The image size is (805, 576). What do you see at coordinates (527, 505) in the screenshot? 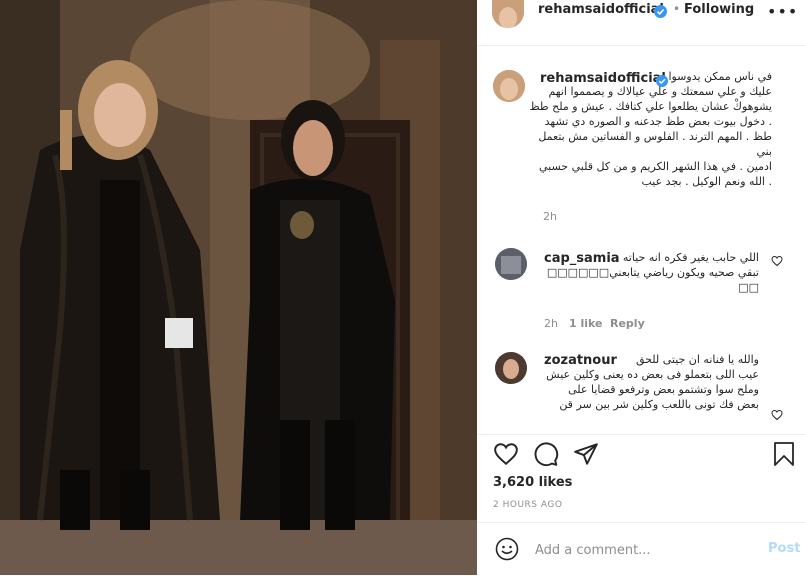
I see `posted-time: 2 HOURS AGO` at bounding box center [527, 505].